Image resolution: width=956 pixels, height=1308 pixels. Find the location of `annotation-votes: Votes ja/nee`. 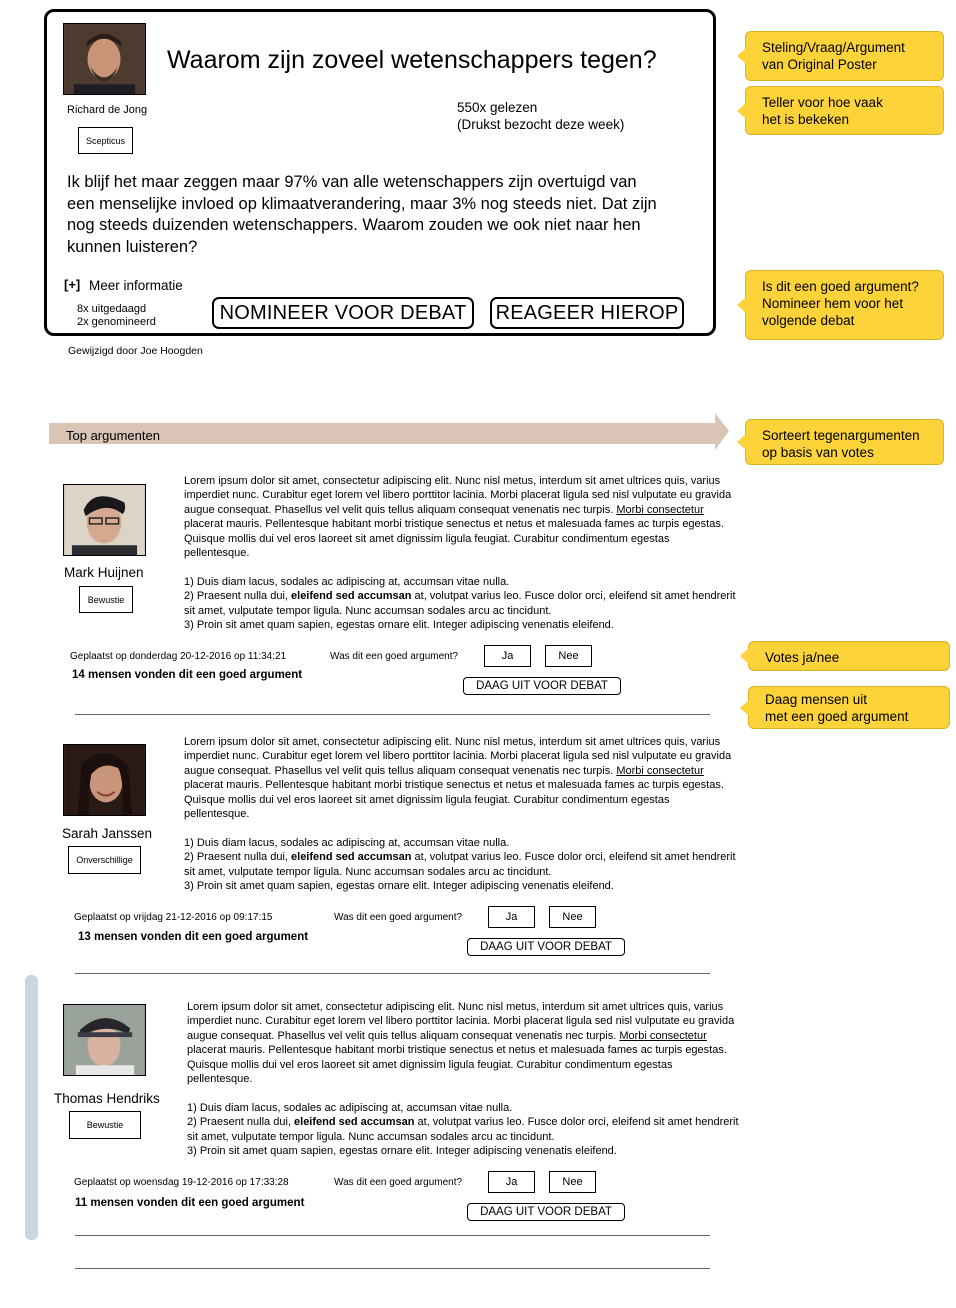

annotation-votes: Votes ja/nee is located at coordinates (845, 656).